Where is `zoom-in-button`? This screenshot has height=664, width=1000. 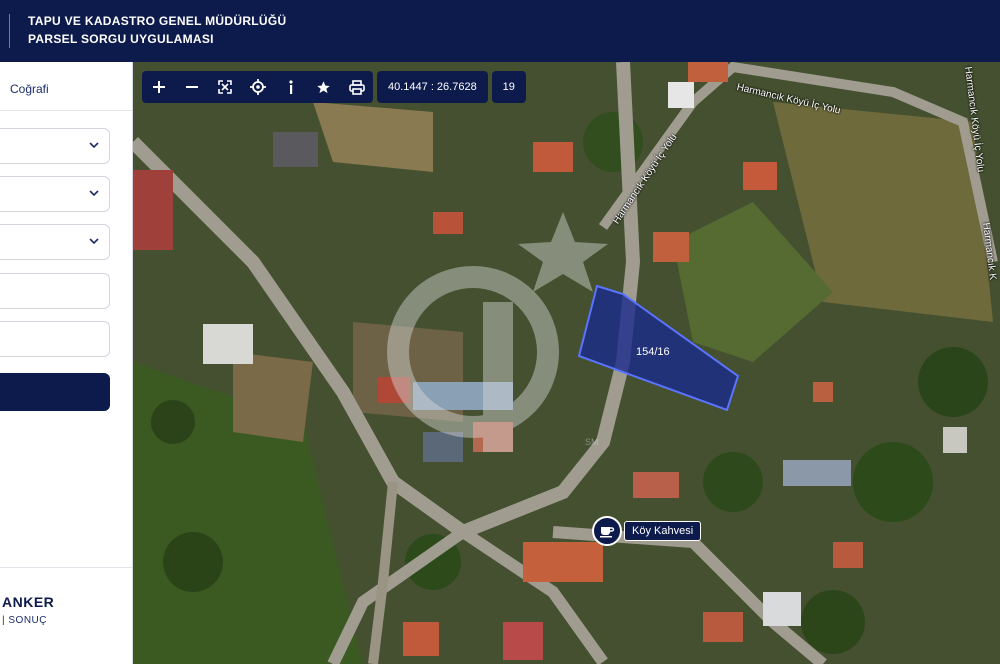 zoom-in-button is located at coordinates (158, 87).